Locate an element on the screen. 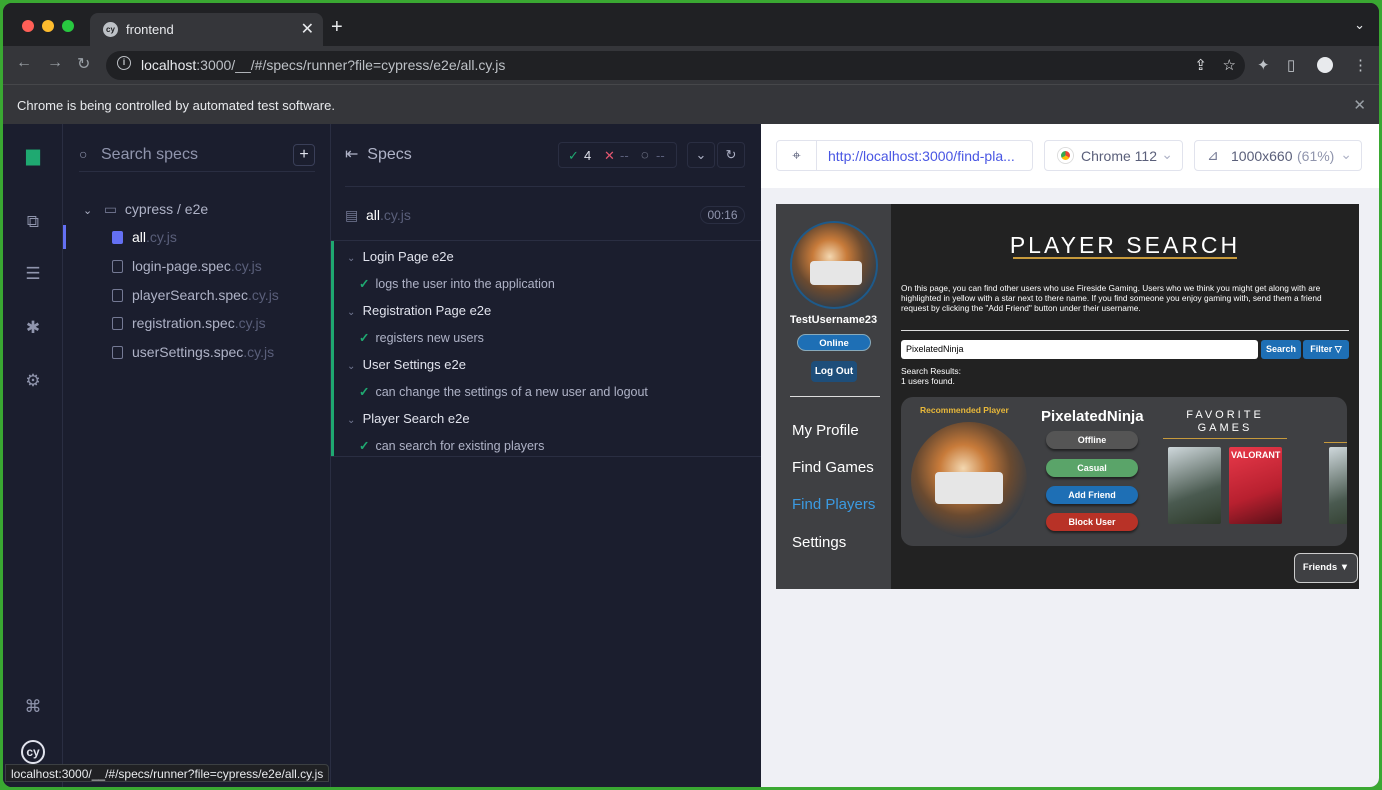 The height and width of the screenshot is (790, 1382). player-search-input: PixelatedNinja is located at coordinates (1079, 349).